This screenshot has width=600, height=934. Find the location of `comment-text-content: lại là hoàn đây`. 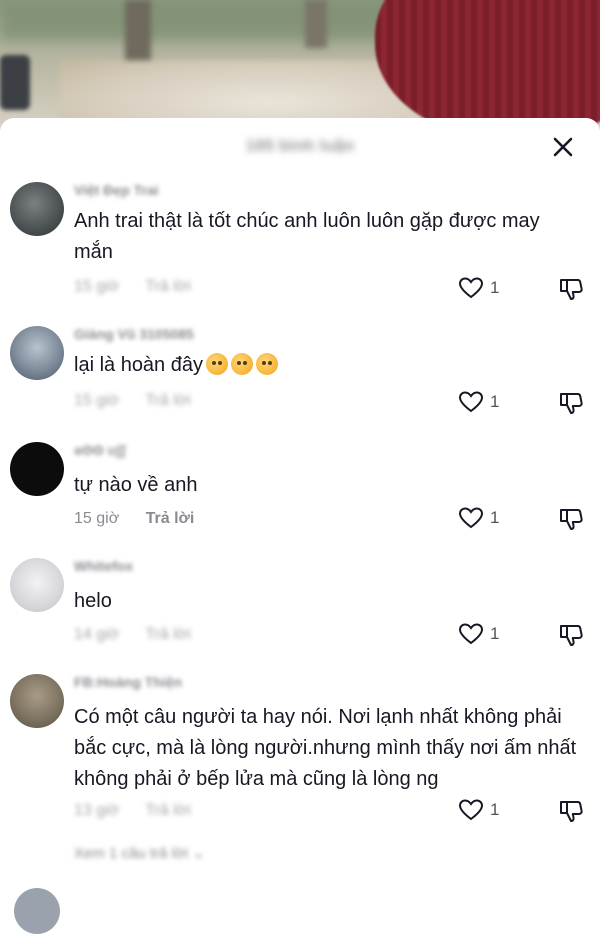

comment-text-content: lại là hoàn đây is located at coordinates (138, 365).